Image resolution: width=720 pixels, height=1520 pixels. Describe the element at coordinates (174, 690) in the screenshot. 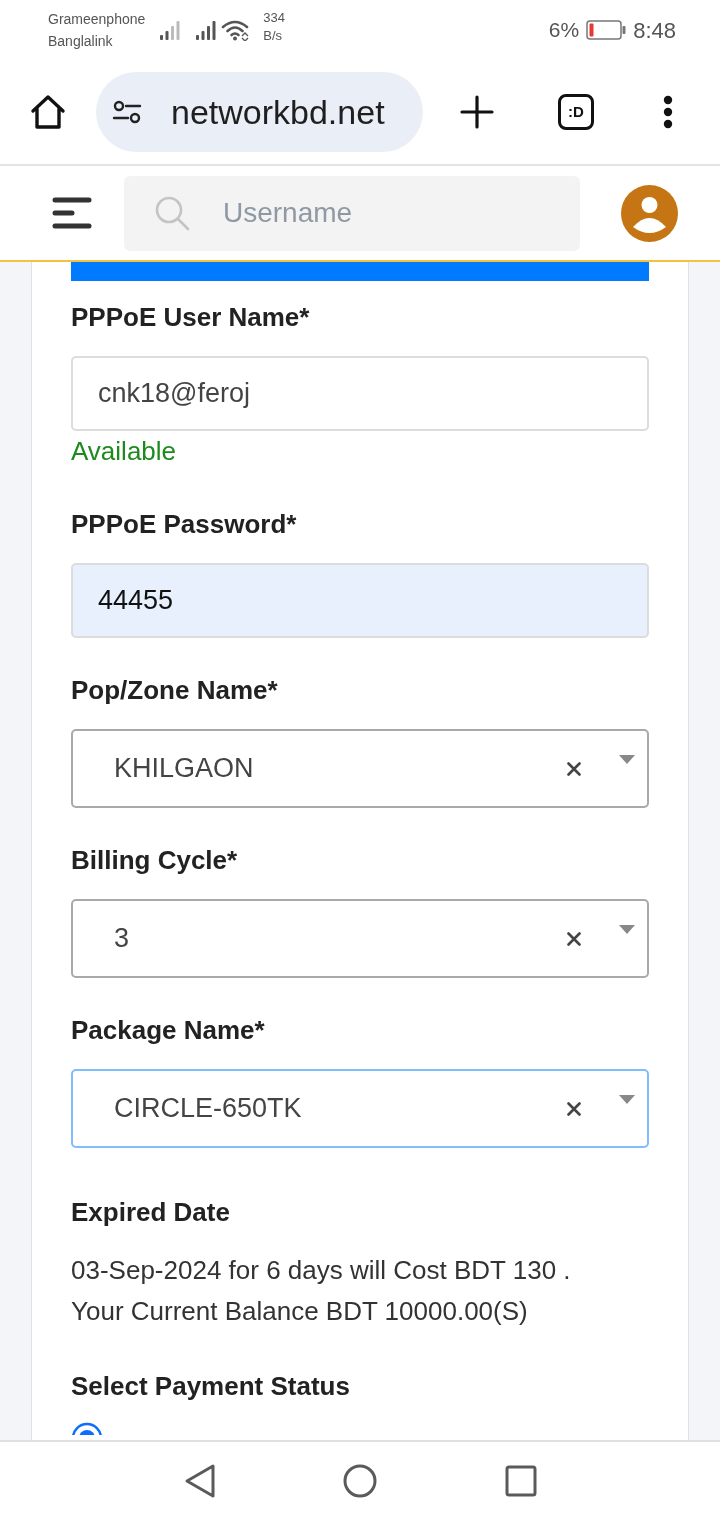

I see `field-label: Pop/Zone Name*` at that location.